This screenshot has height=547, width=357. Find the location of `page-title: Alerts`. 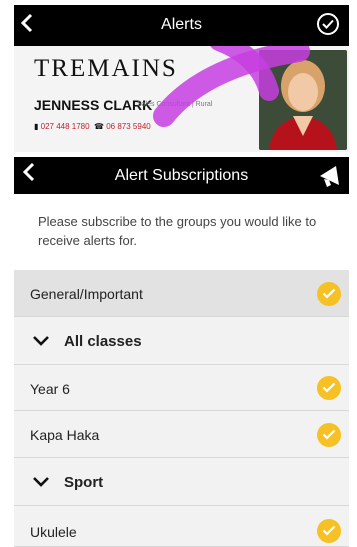

page-title: Alerts is located at coordinates (181, 24).